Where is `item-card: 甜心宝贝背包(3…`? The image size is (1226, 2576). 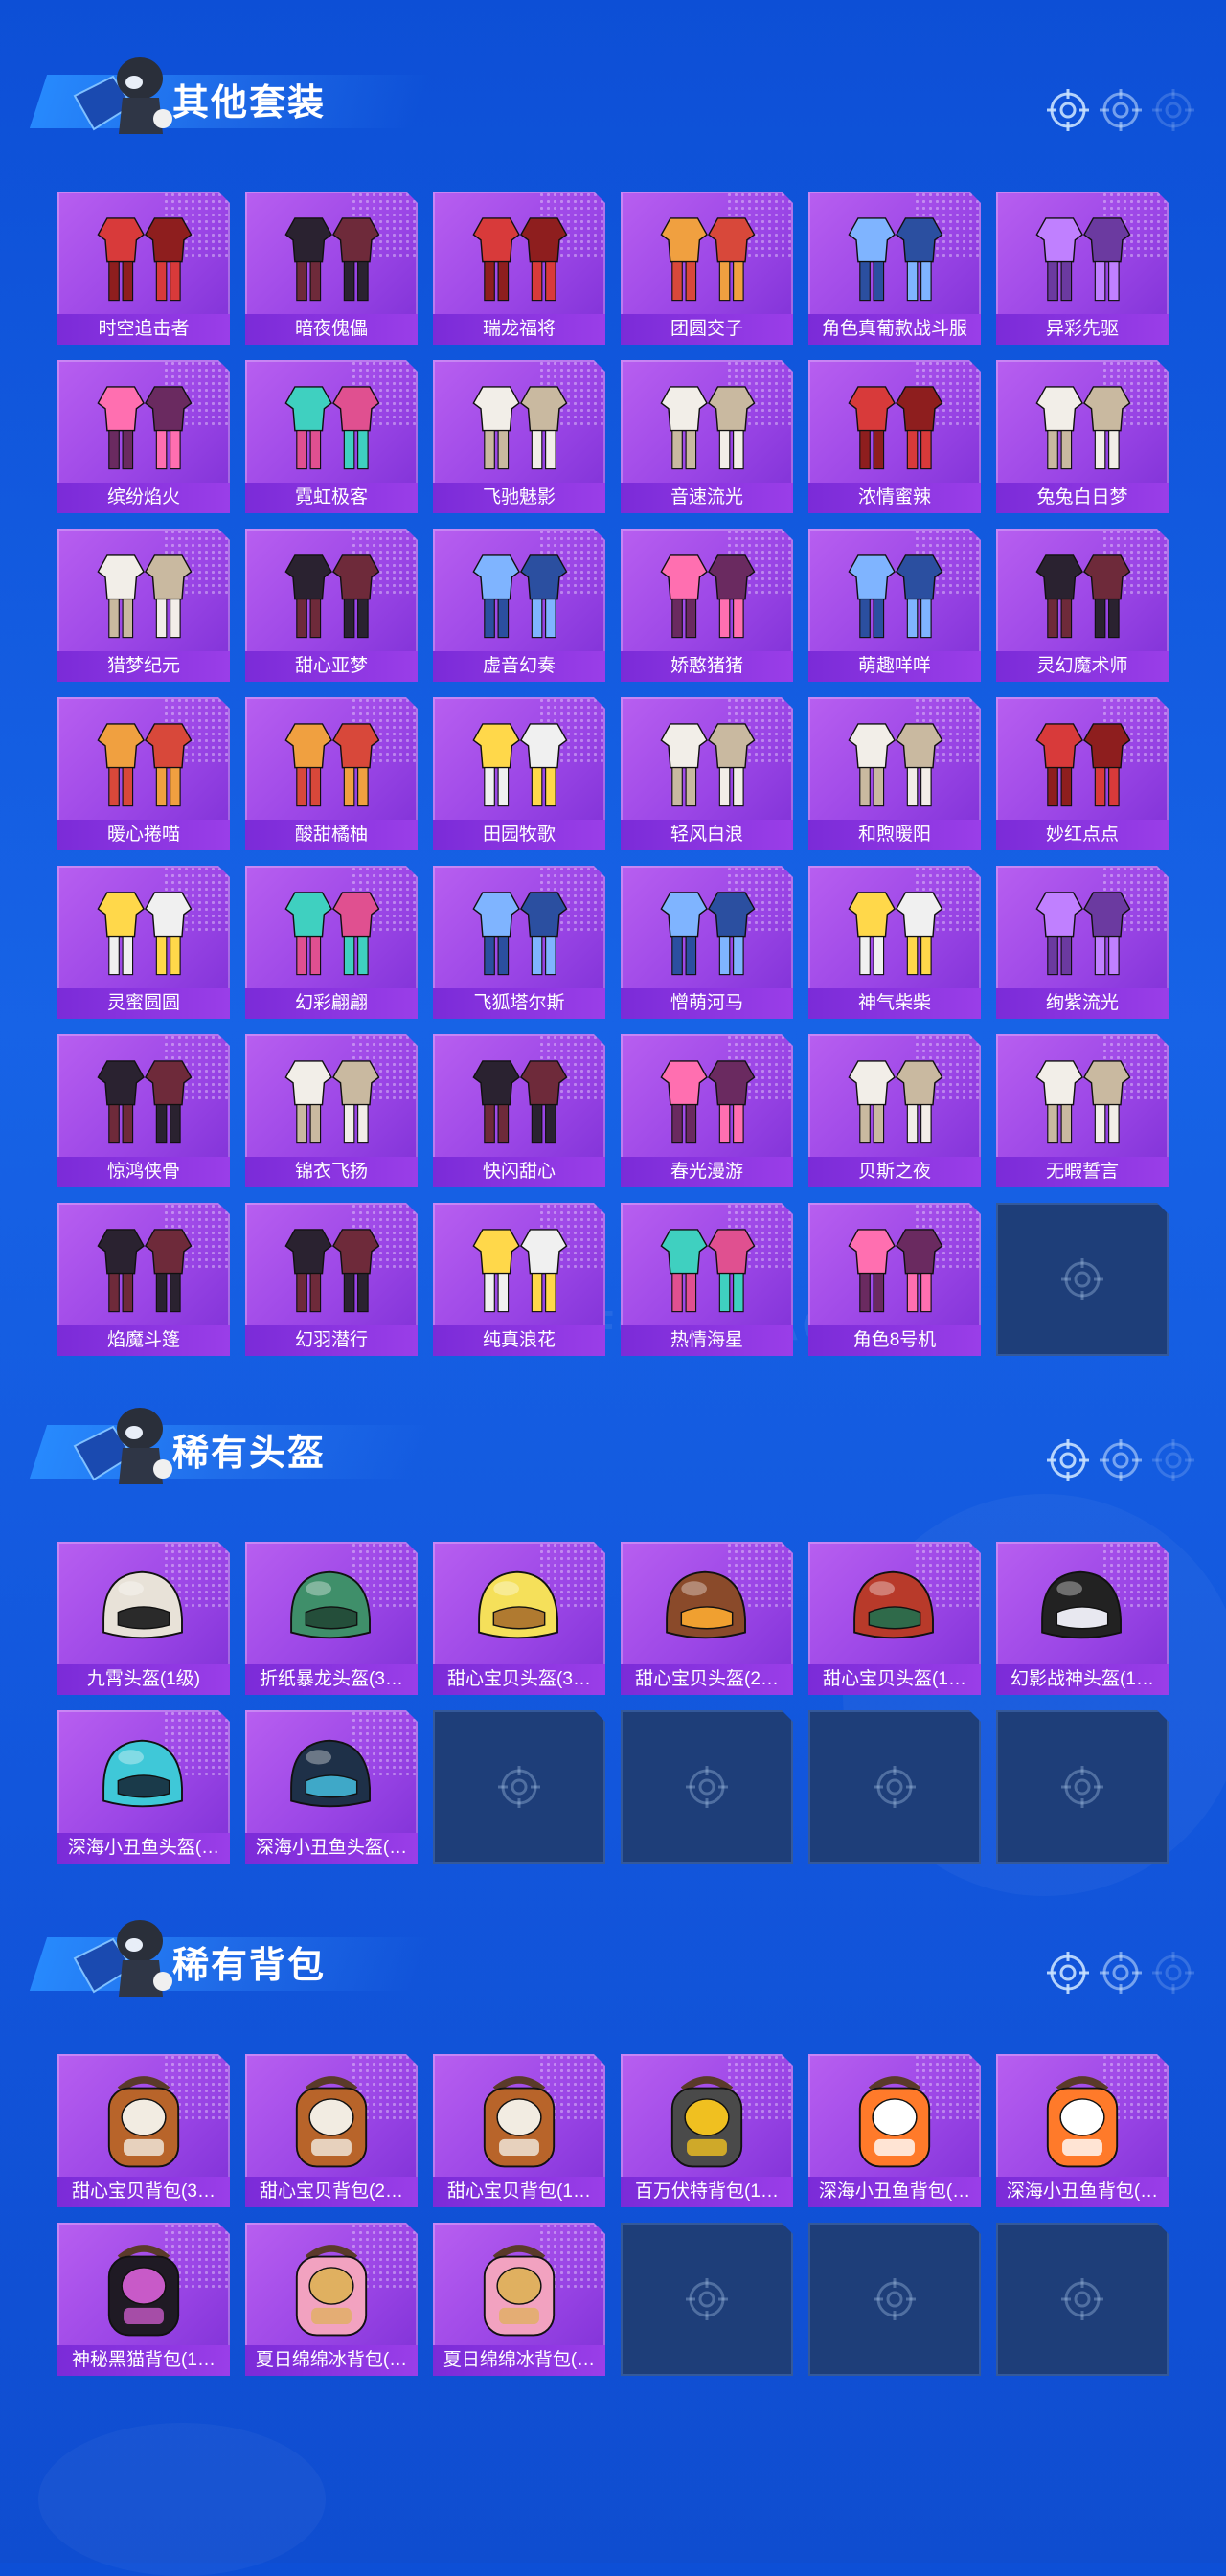 item-card: 甜心宝贝背包(3… is located at coordinates (143, 2130).